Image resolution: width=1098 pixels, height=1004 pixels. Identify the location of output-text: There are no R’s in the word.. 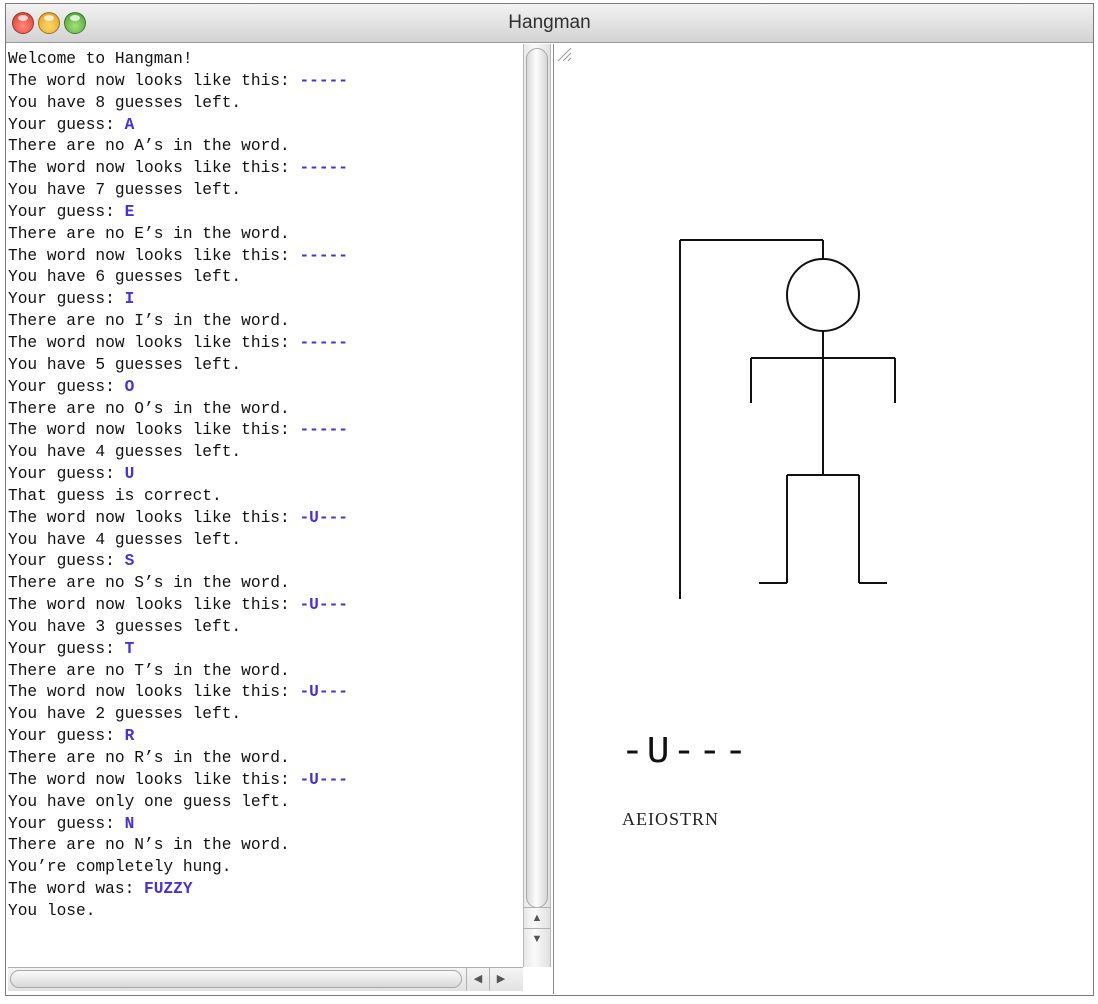
(149, 758).